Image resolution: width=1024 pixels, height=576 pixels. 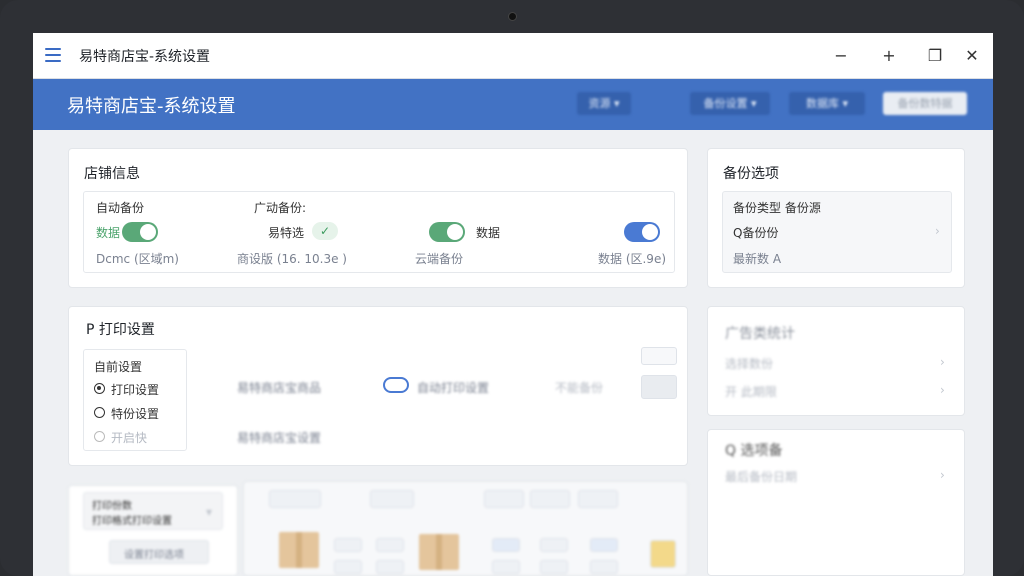 I want to click on print-options-list: 自前设置 打印设置 特份设置 开启快, so click(x=135, y=400).